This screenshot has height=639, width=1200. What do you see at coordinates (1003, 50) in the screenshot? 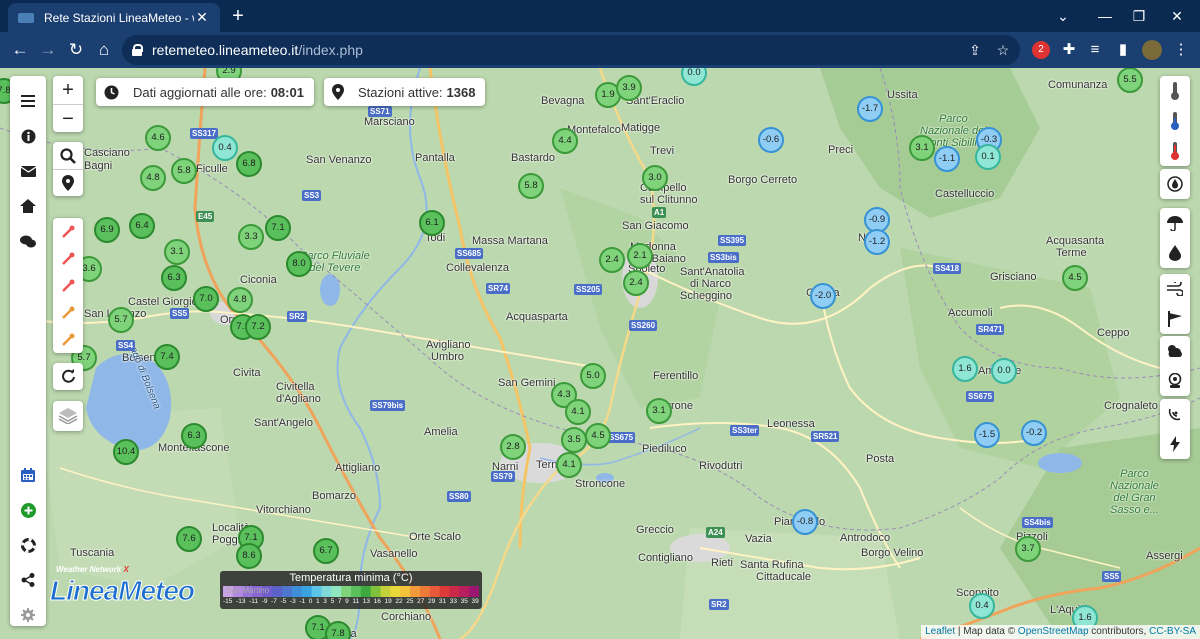
I see `bookmark-star-icon: ☆` at bounding box center [1003, 50].